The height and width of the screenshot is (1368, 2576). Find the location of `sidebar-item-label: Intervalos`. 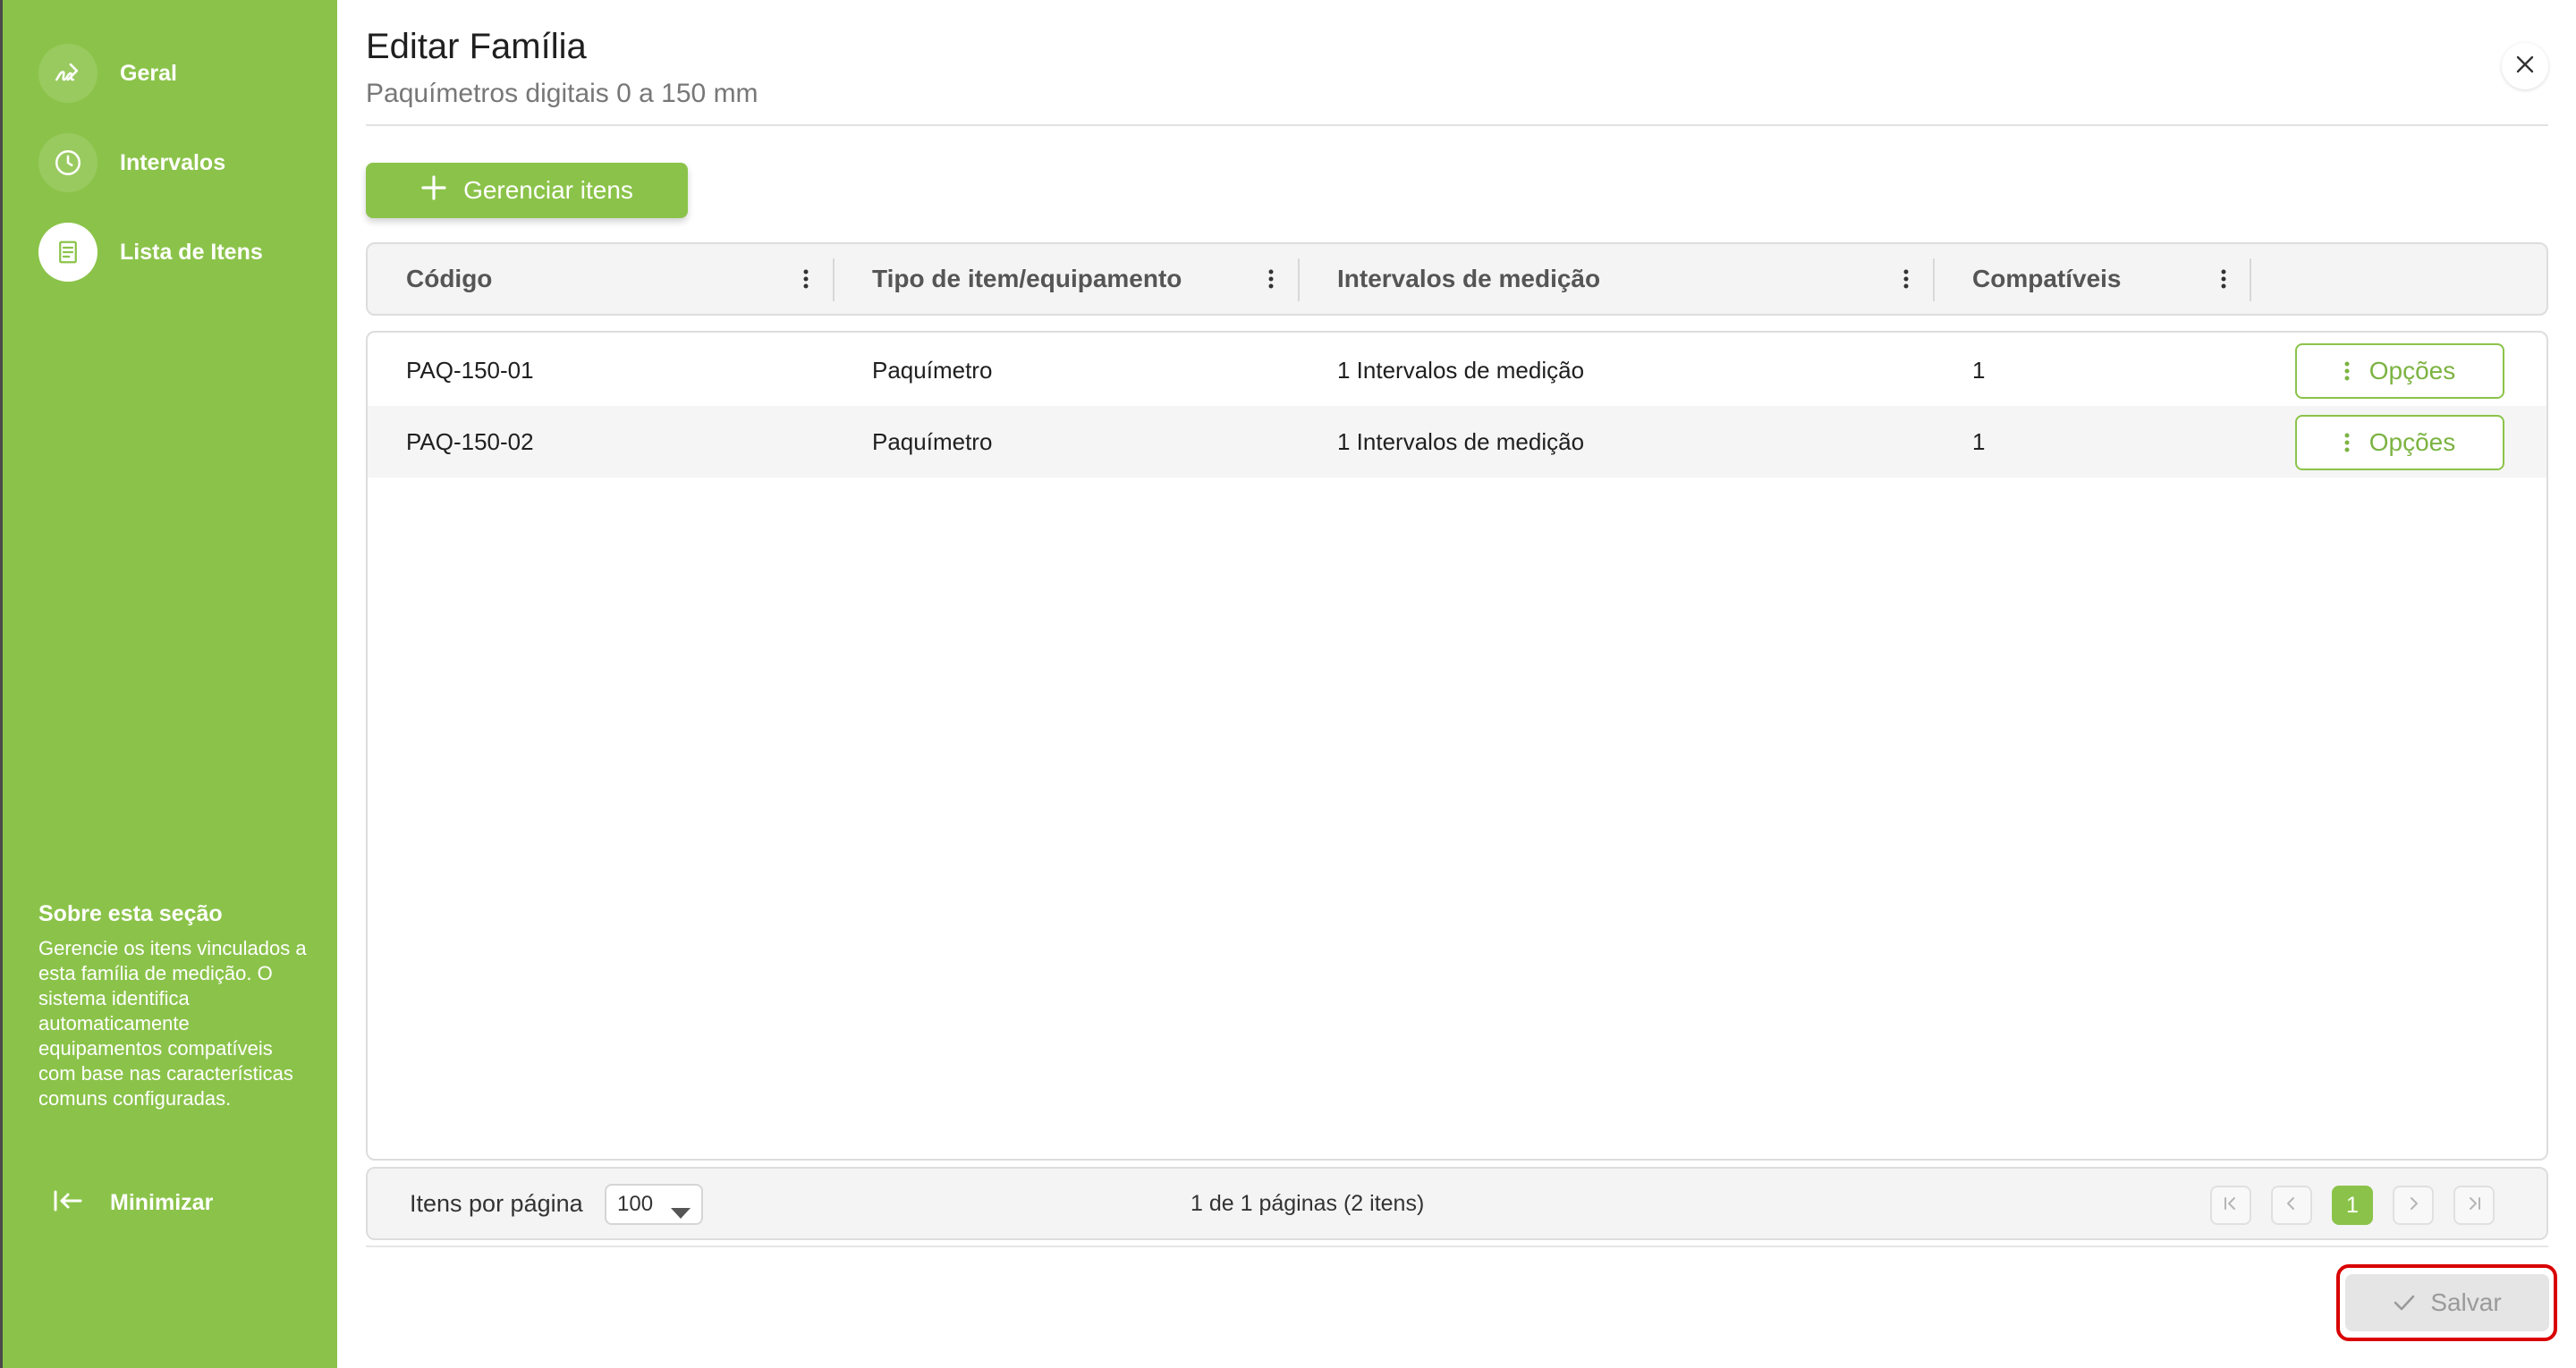

sidebar-item-label: Intervalos is located at coordinates (173, 162).